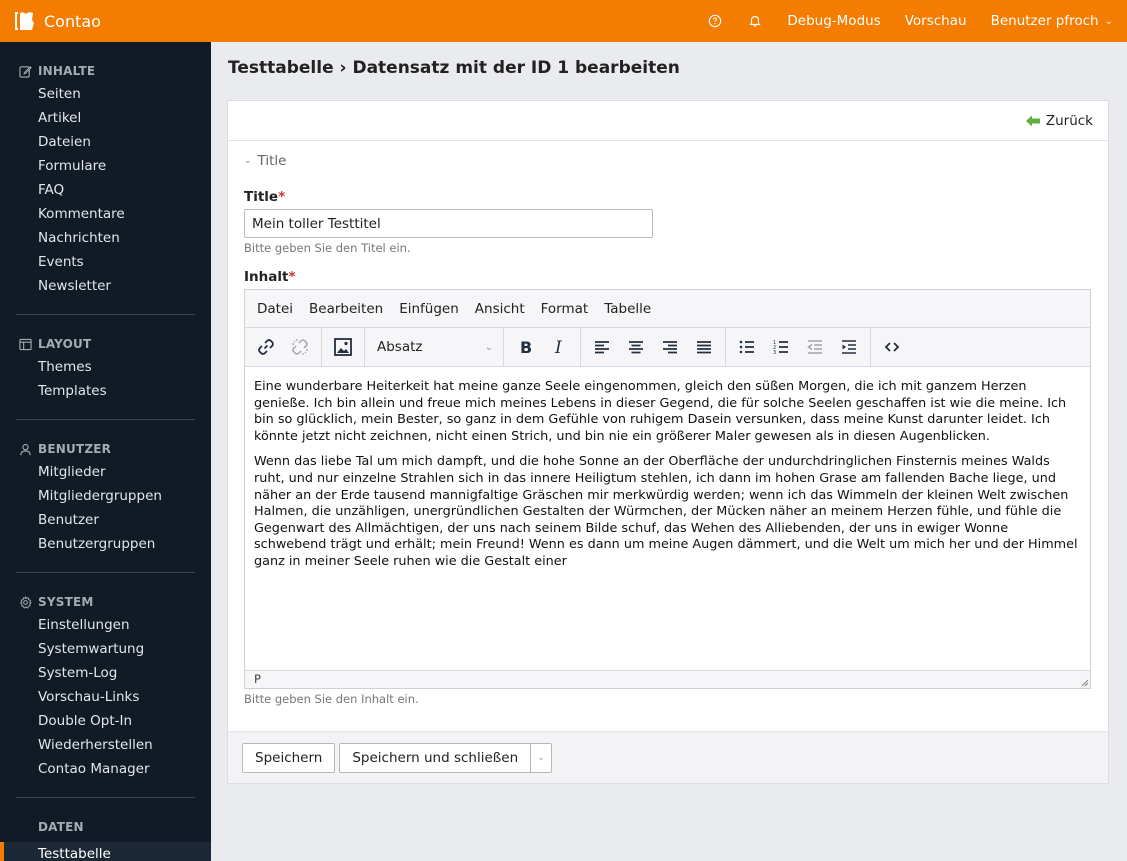 Image resolution: width=1127 pixels, height=861 pixels. What do you see at coordinates (1069, 120) in the screenshot?
I see `back-label: Zurück` at bounding box center [1069, 120].